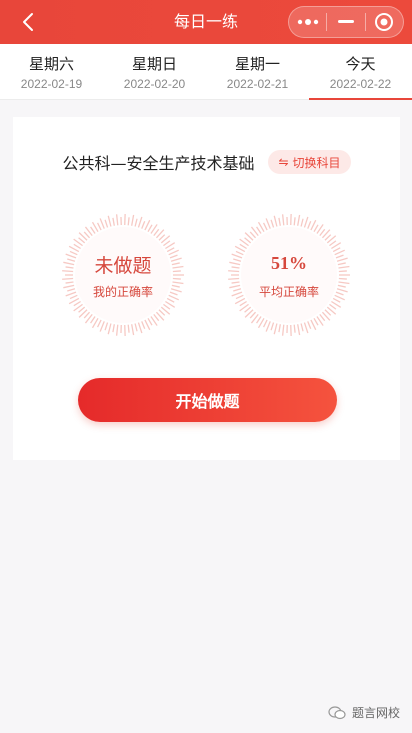  I want to click on date-tab-sat: 星期六 2022-02-19, so click(51, 71).